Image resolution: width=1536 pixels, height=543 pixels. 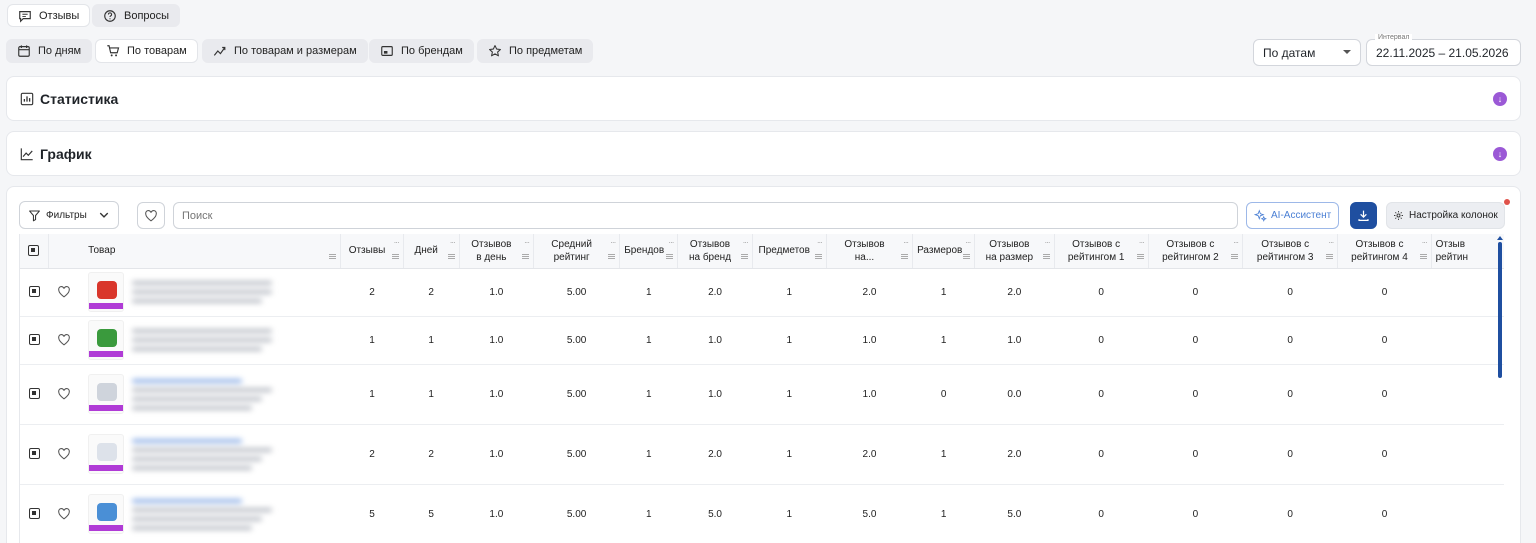 I want to click on header-subjects: Предметов ···, so click(x=789, y=251).